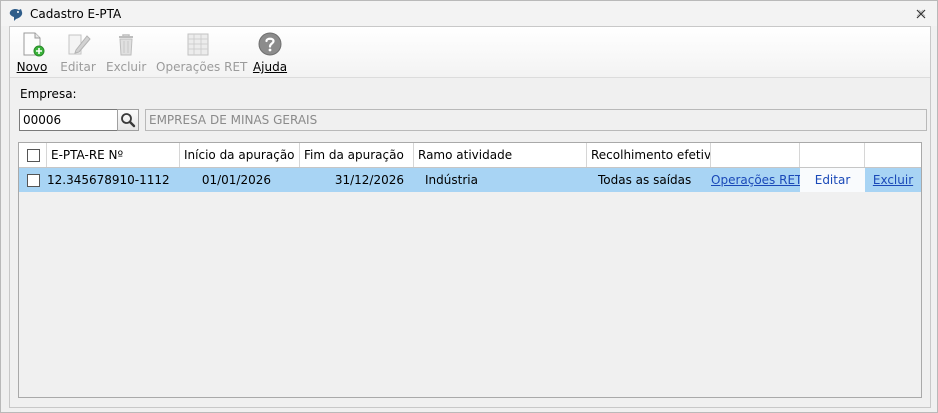 This screenshot has width=938, height=413. I want to click on cell-recolhimento: Todas as saídas, so click(645, 180).